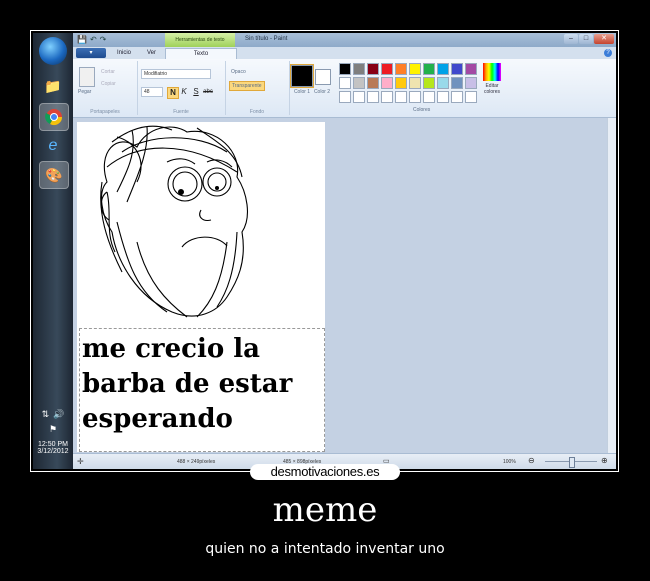 The image size is (650, 581). I want to click on zoom-out-button: ⊖, so click(531, 460).